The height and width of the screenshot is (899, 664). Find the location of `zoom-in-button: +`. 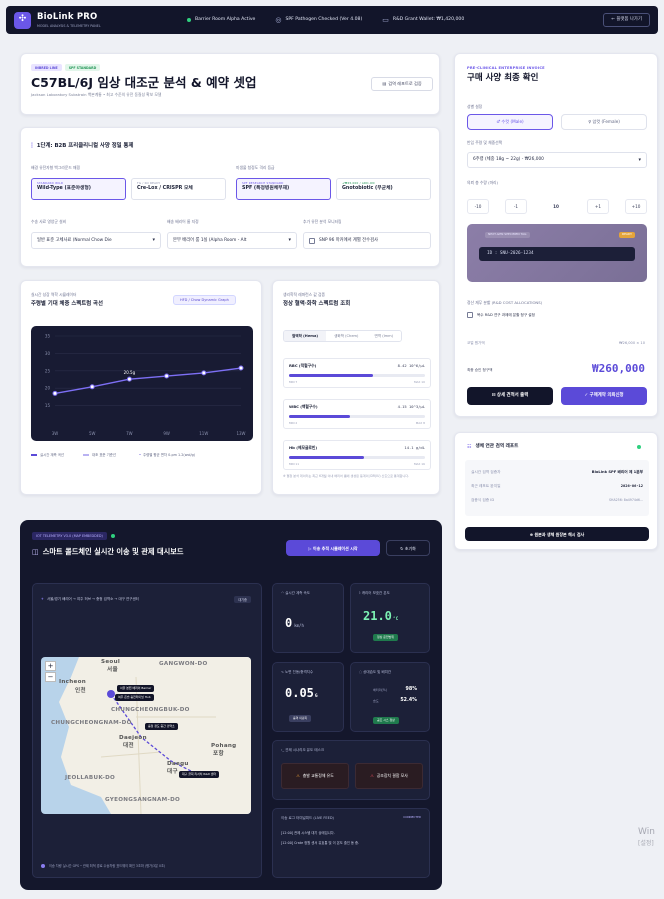

zoom-in-button: + is located at coordinates (50, 666).